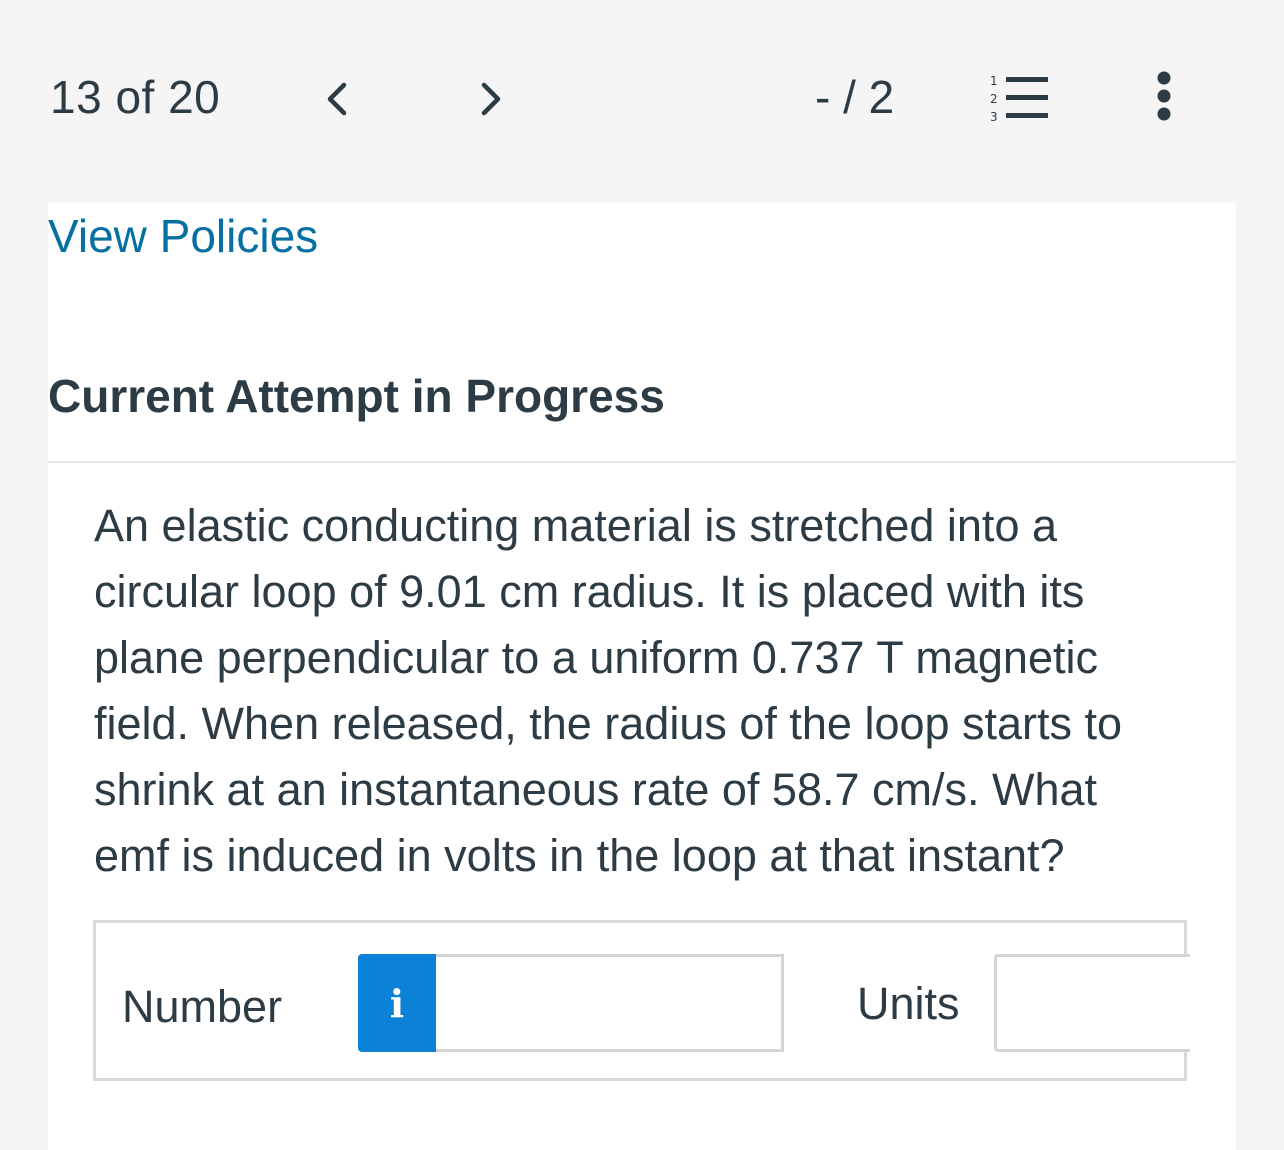 Image resolution: width=1284 pixels, height=1150 pixels. I want to click on info-button: i, so click(397, 1003).